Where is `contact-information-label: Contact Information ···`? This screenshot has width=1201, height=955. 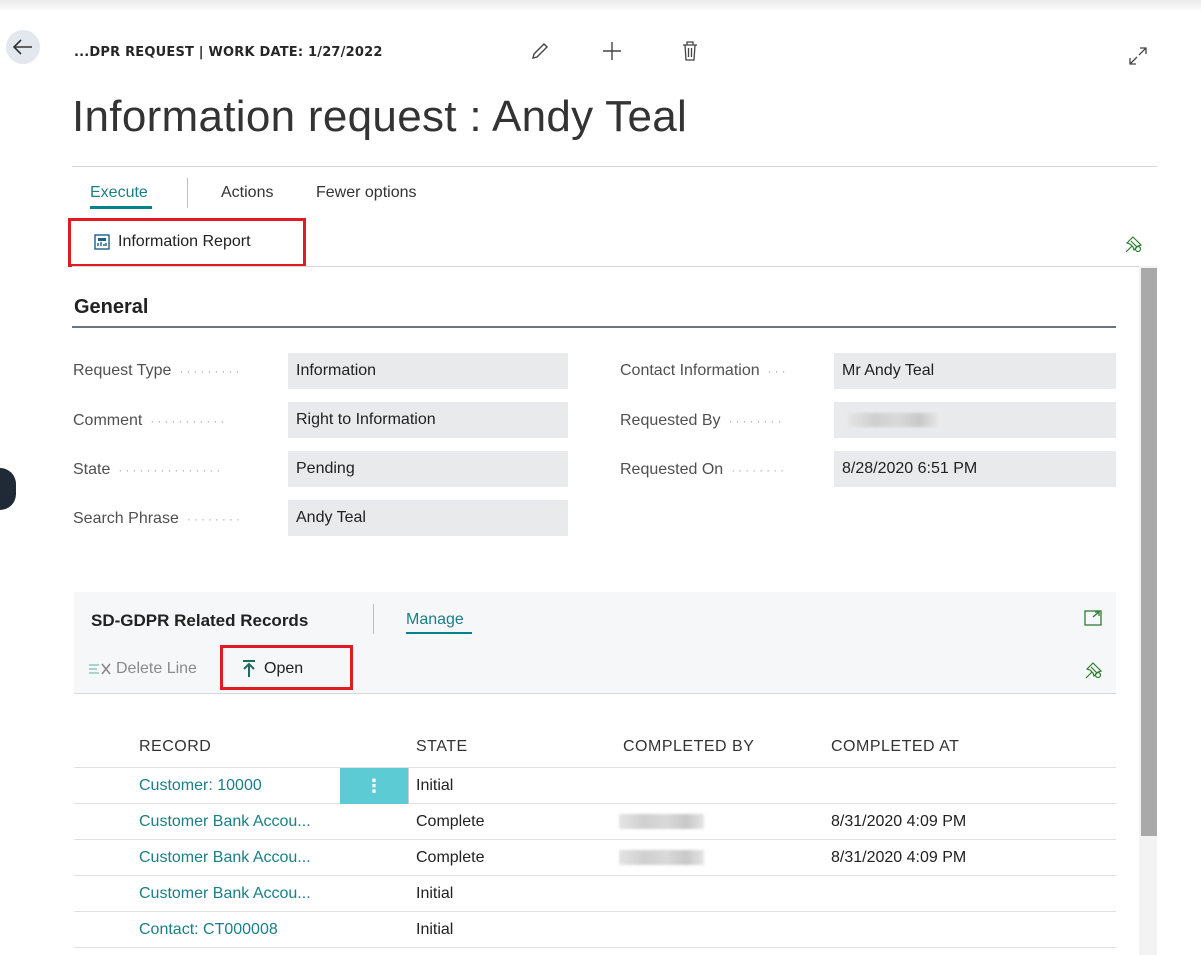
contact-information-label: Contact Information ··· is located at coordinates (704, 370).